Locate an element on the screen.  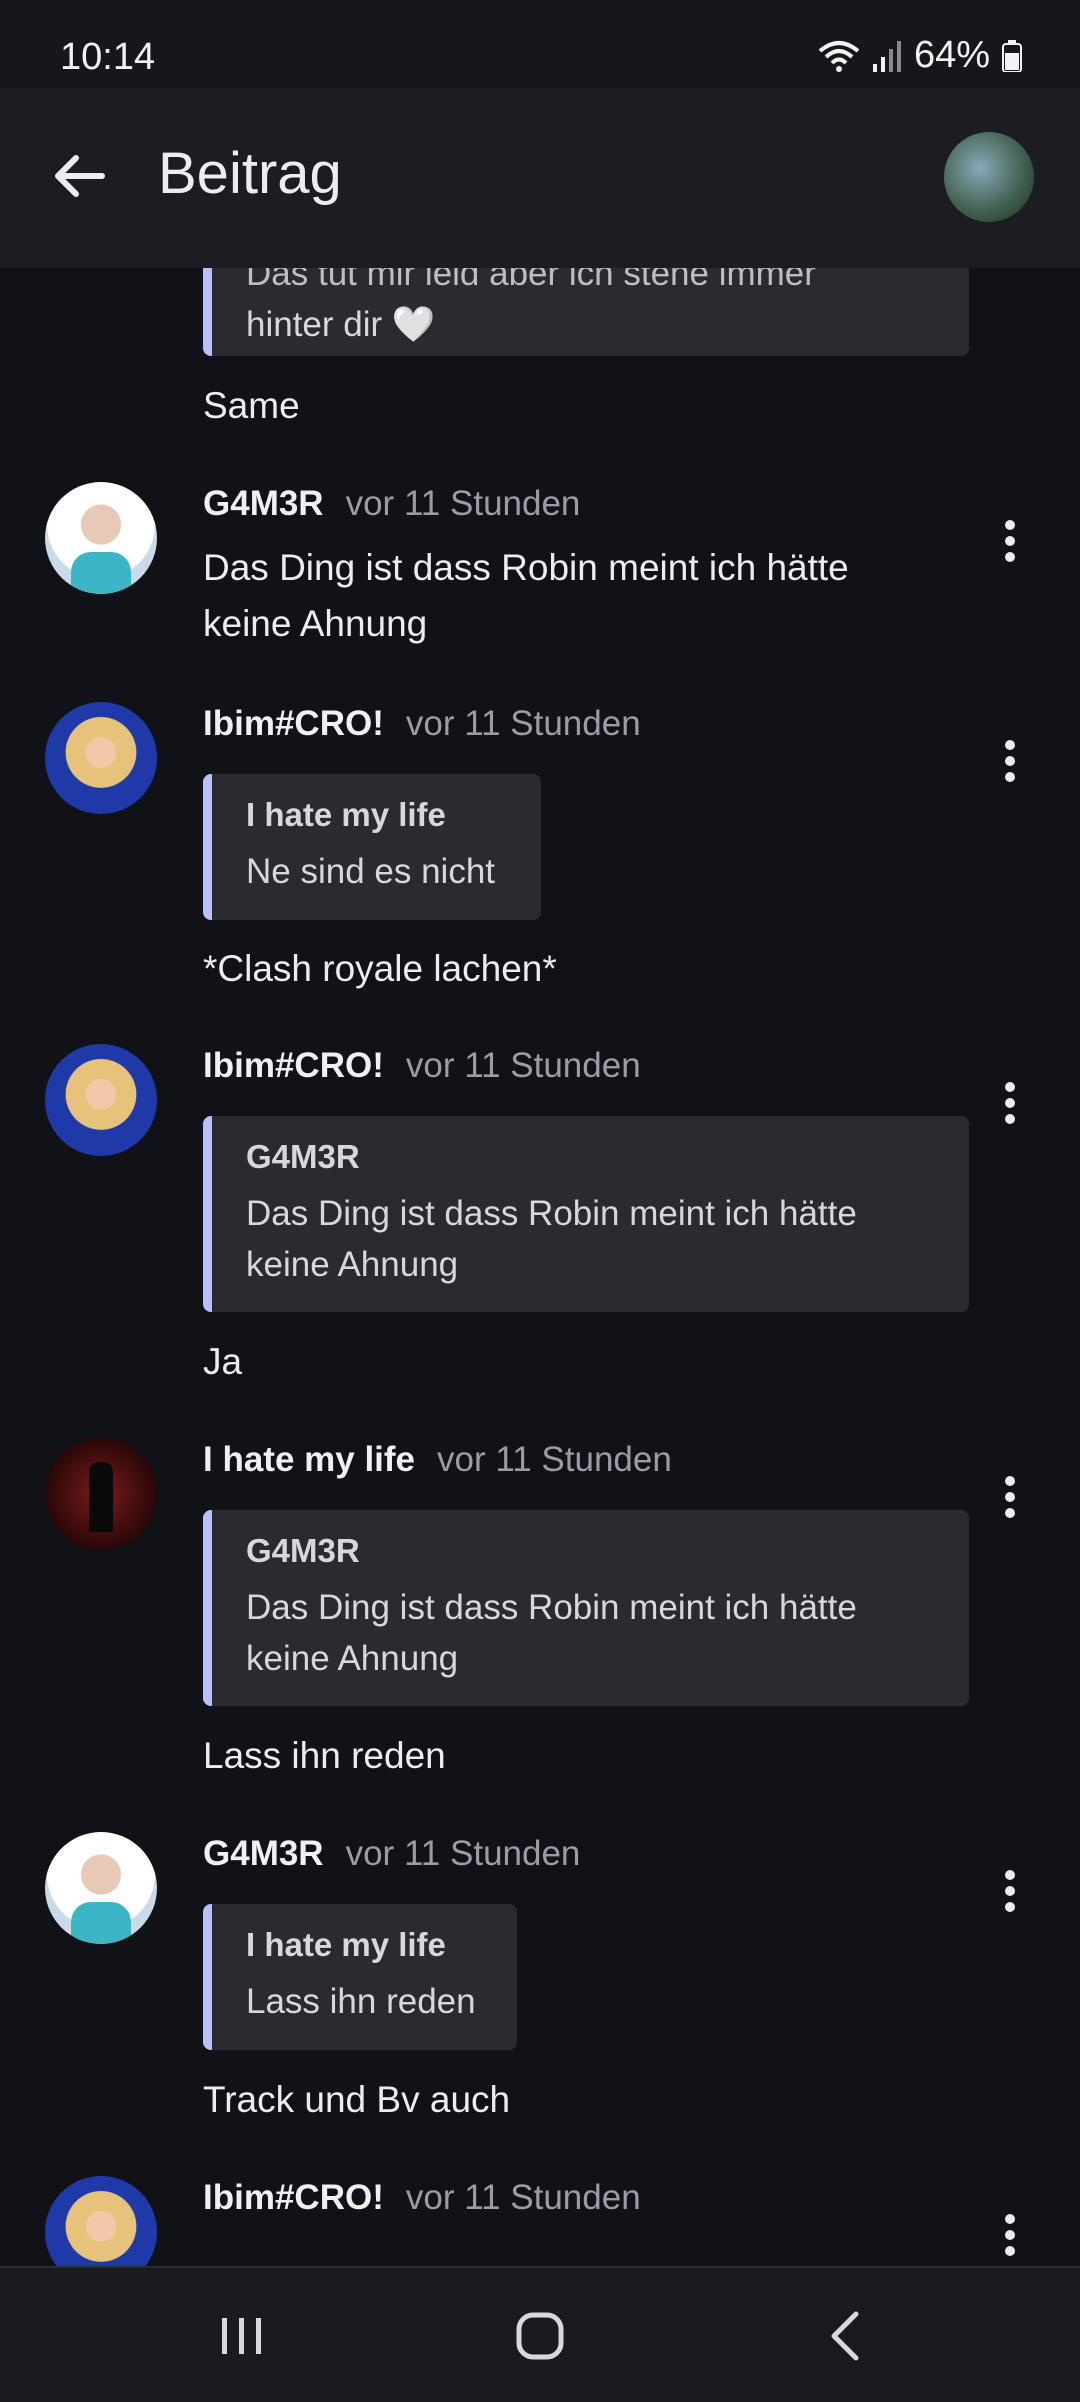
message-header: I hate my life vor 11 Stunden is located at coordinates (437, 1460).